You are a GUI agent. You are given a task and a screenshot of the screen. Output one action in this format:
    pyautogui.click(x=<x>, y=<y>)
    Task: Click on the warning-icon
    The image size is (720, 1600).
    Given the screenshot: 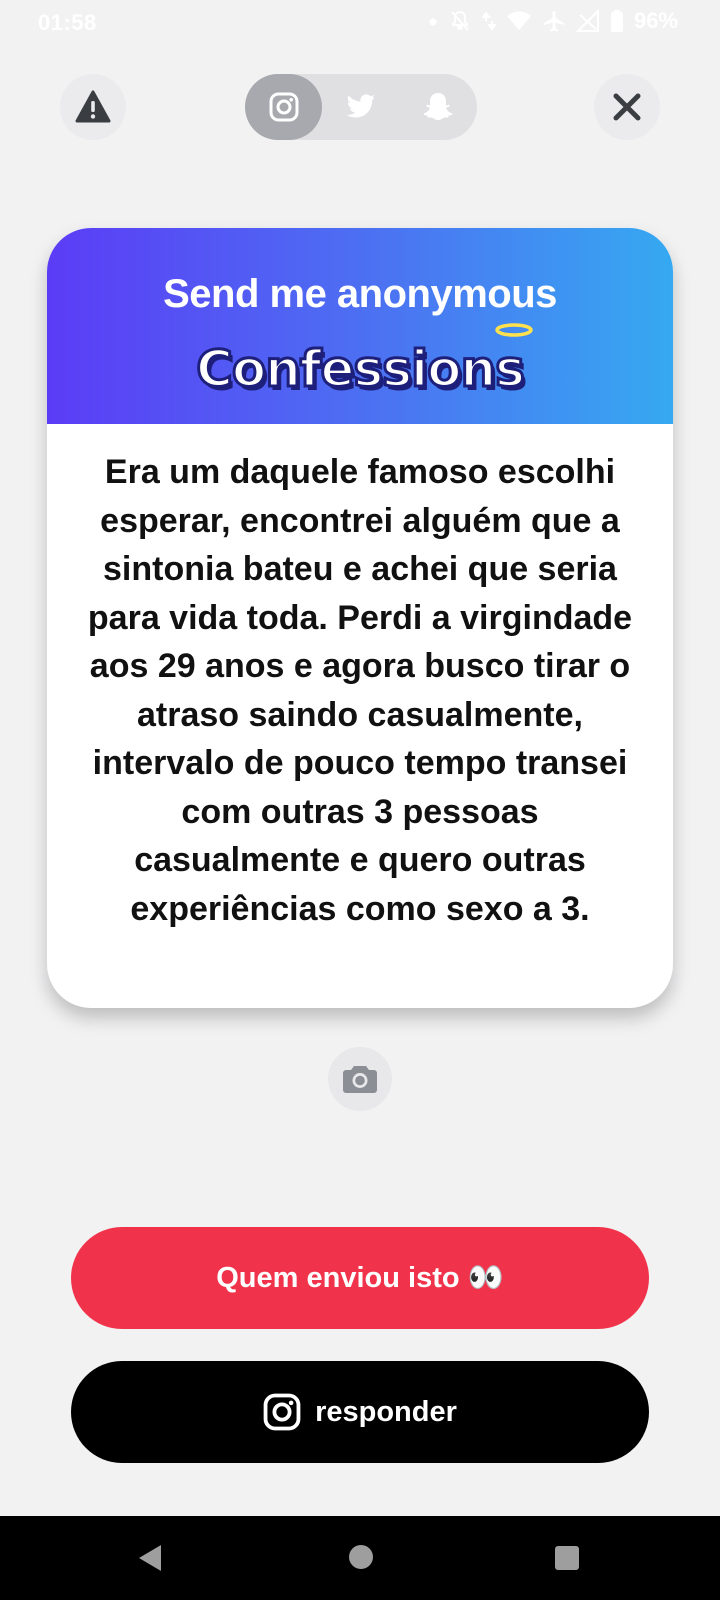 What is the action you would take?
    pyautogui.click(x=93, y=106)
    